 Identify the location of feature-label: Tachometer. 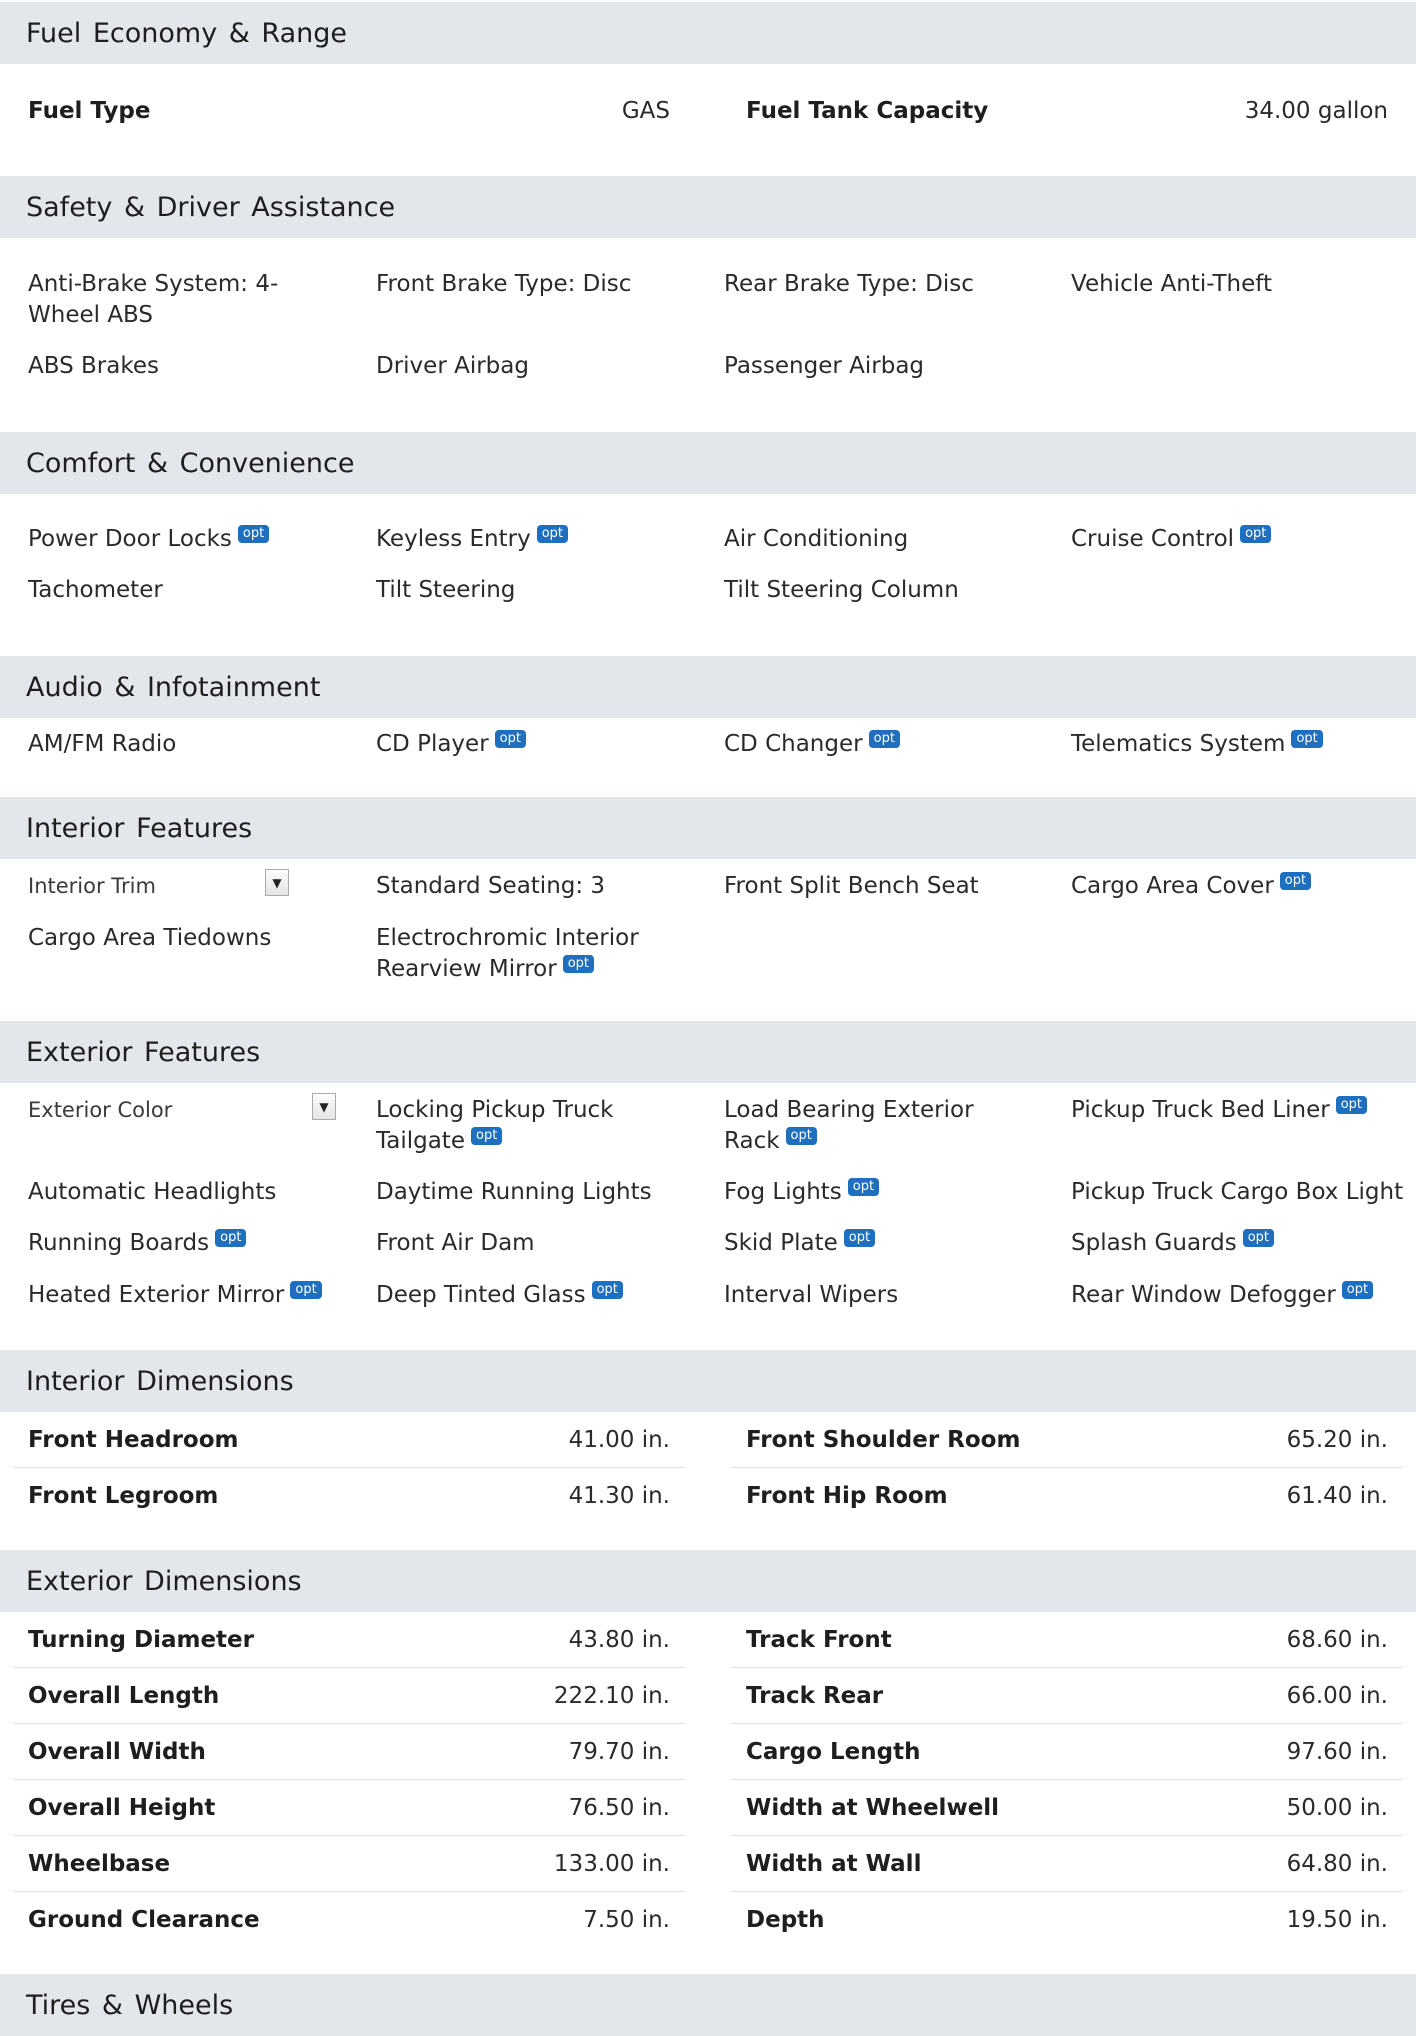
(95, 590).